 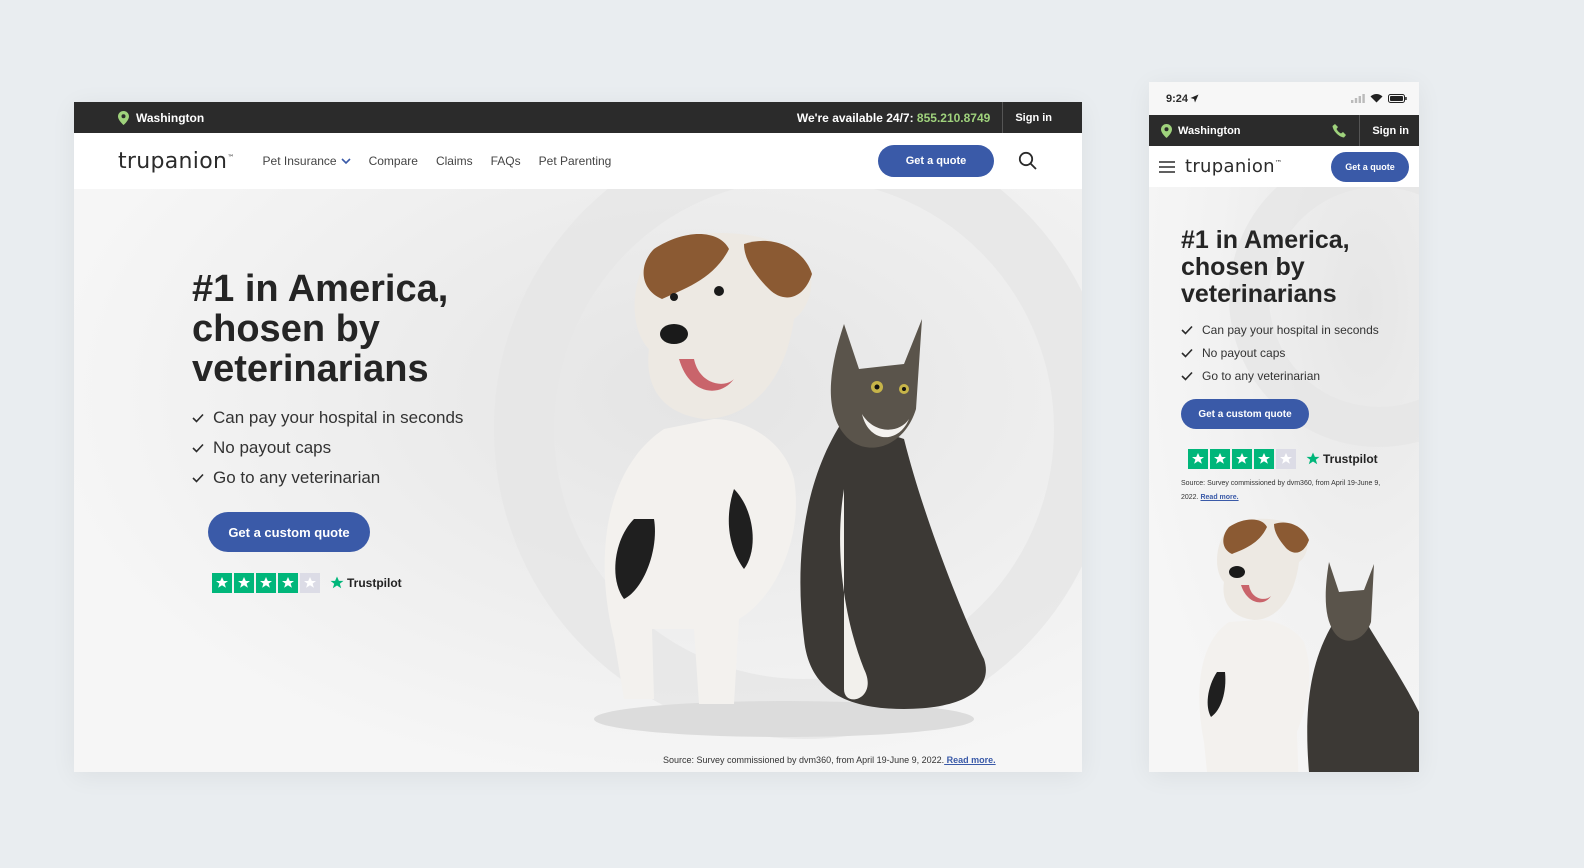 What do you see at coordinates (506, 161) in the screenshot?
I see `nav-item-faqs: FAQs` at bounding box center [506, 161].